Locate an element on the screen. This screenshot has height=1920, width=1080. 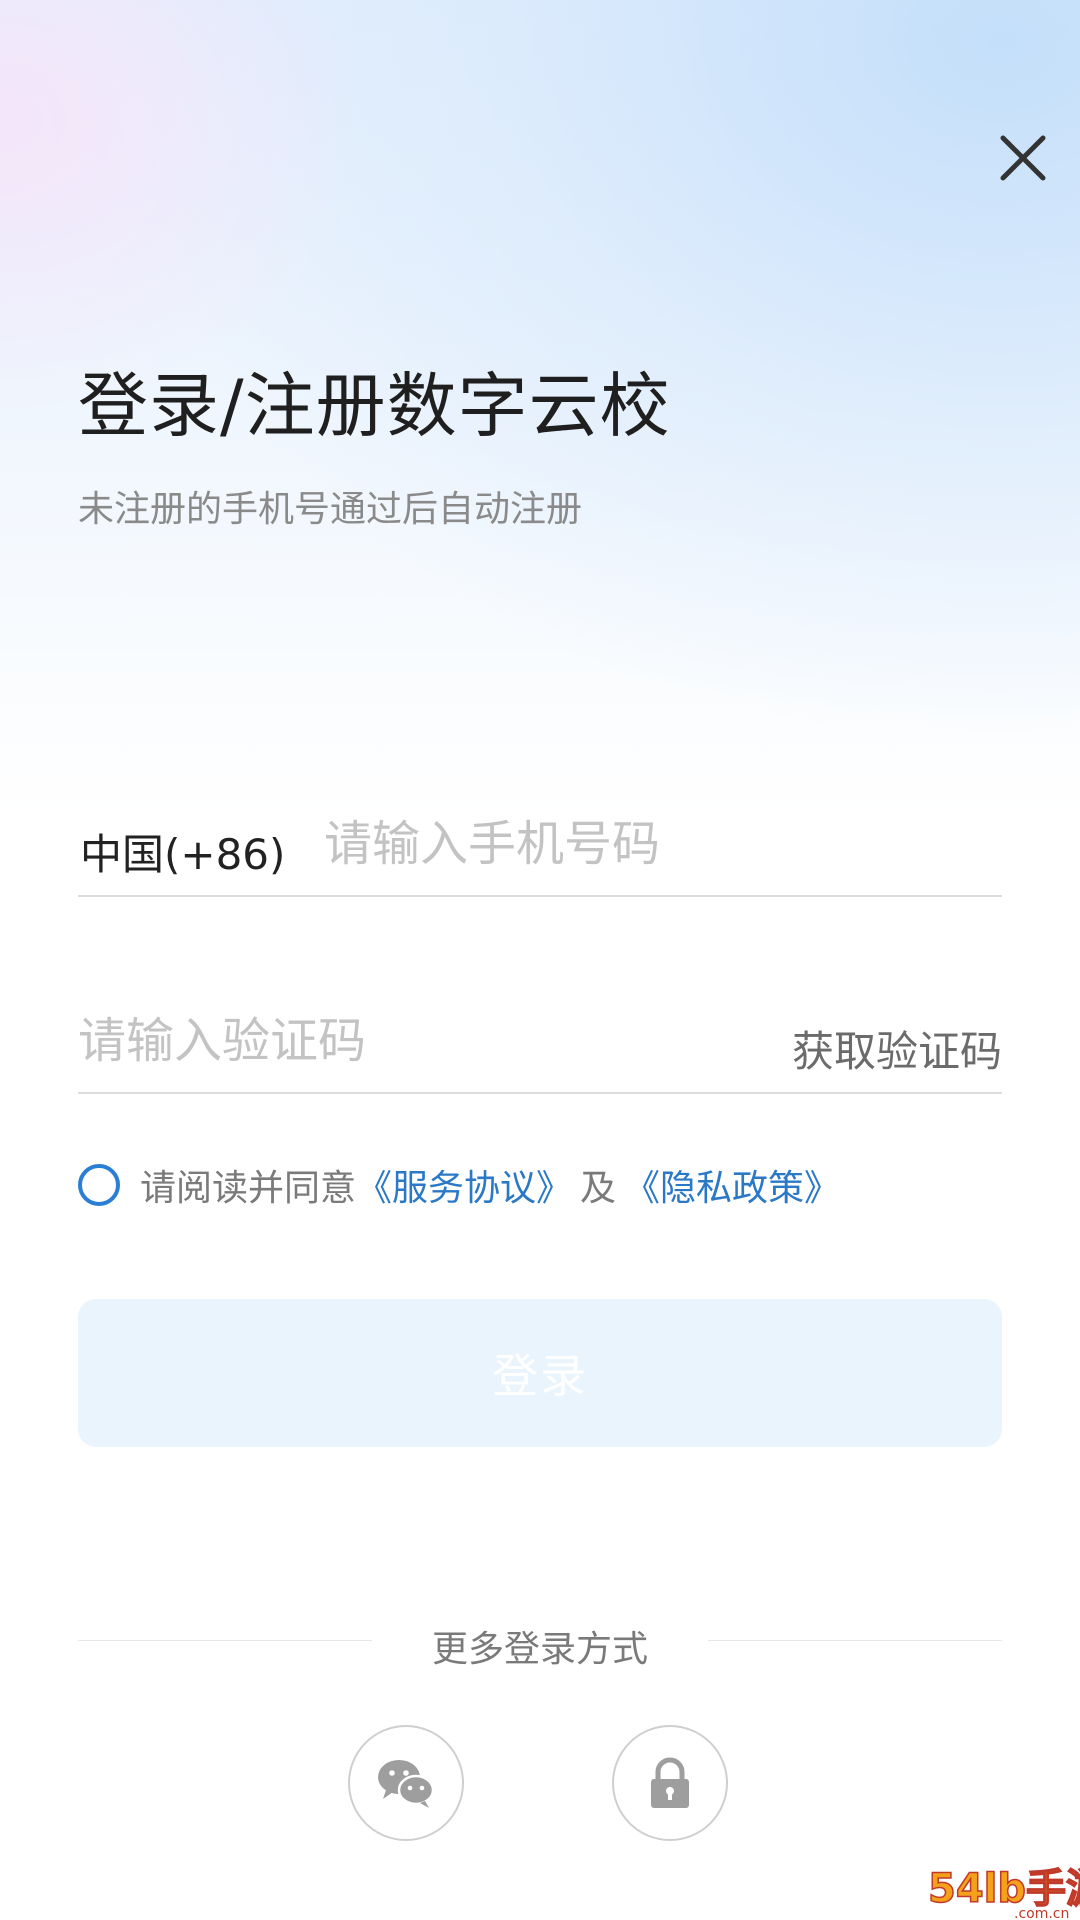
login-button-label: 登录 is located at coordinates (540, 1376).